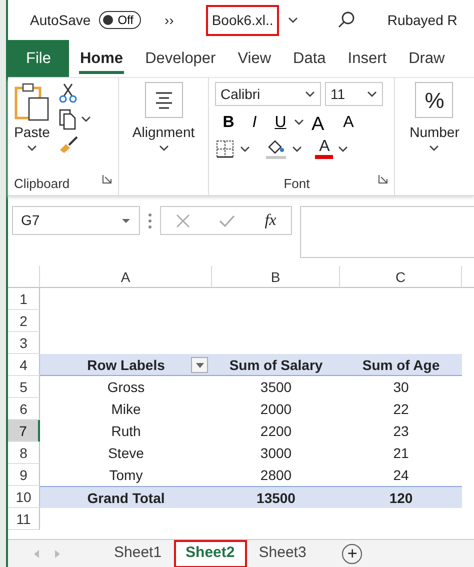 Image resolution: width=474 pixels, height=567 pixels. What do you see at coordinates (243, 20) in the screenshot?
I see `file-name: Book6.xl..` at bounding box center [243, 20].